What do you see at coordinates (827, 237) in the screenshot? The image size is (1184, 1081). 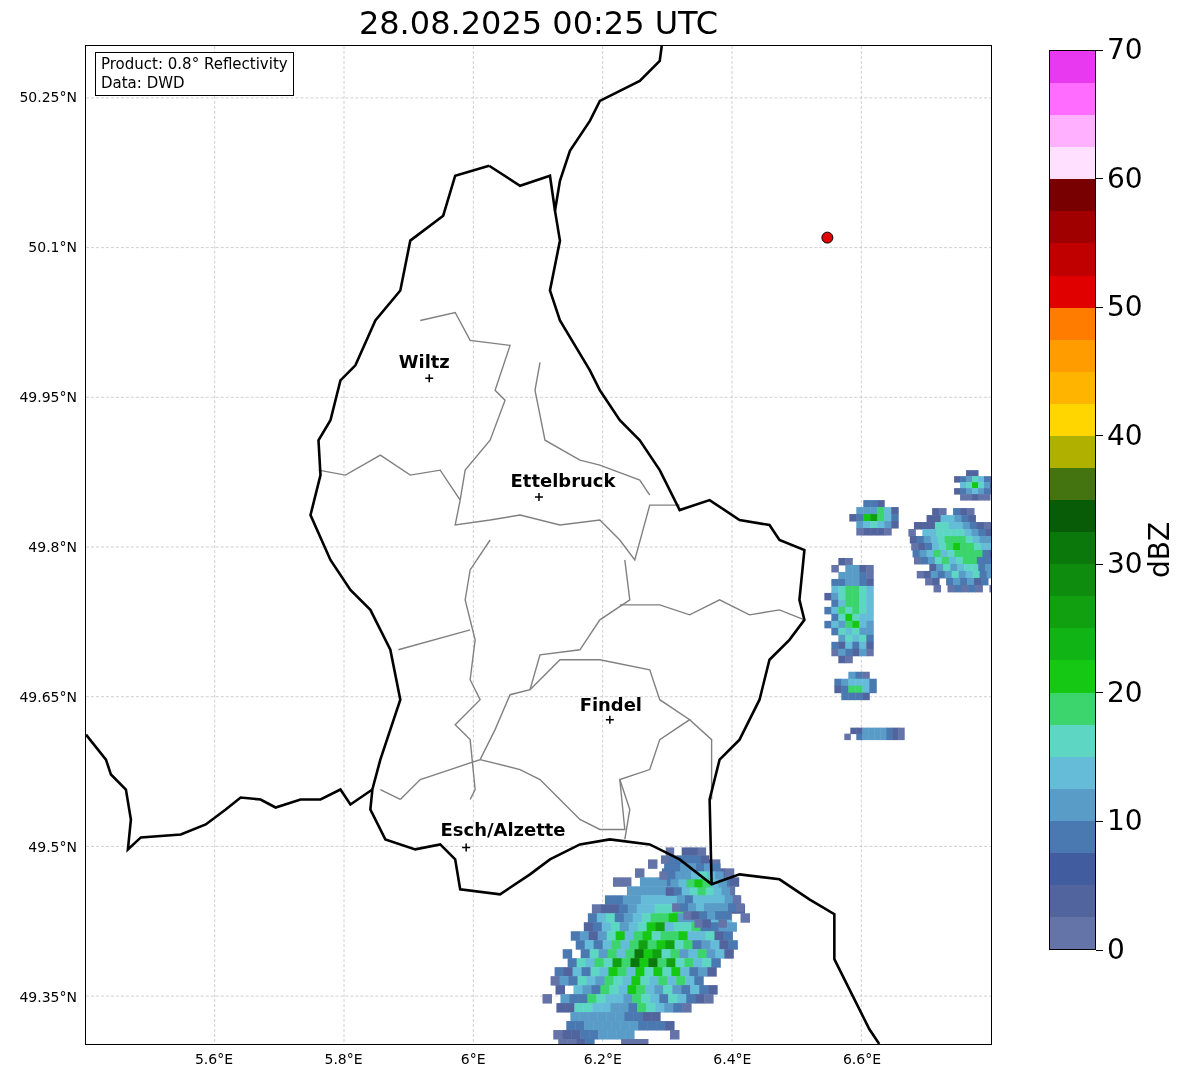 I see `radar-site-marker` at bounding box center [827, 237].